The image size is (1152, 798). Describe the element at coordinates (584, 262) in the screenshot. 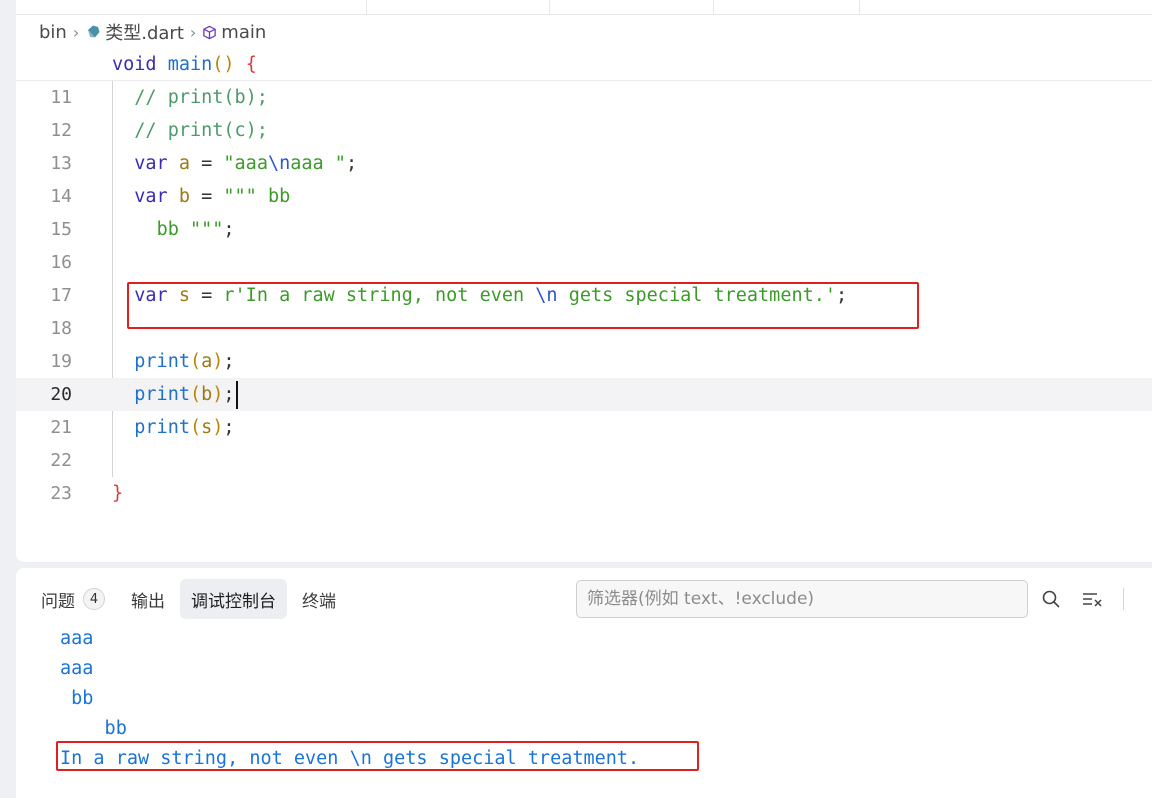

I see `code-line: 16` at that location.